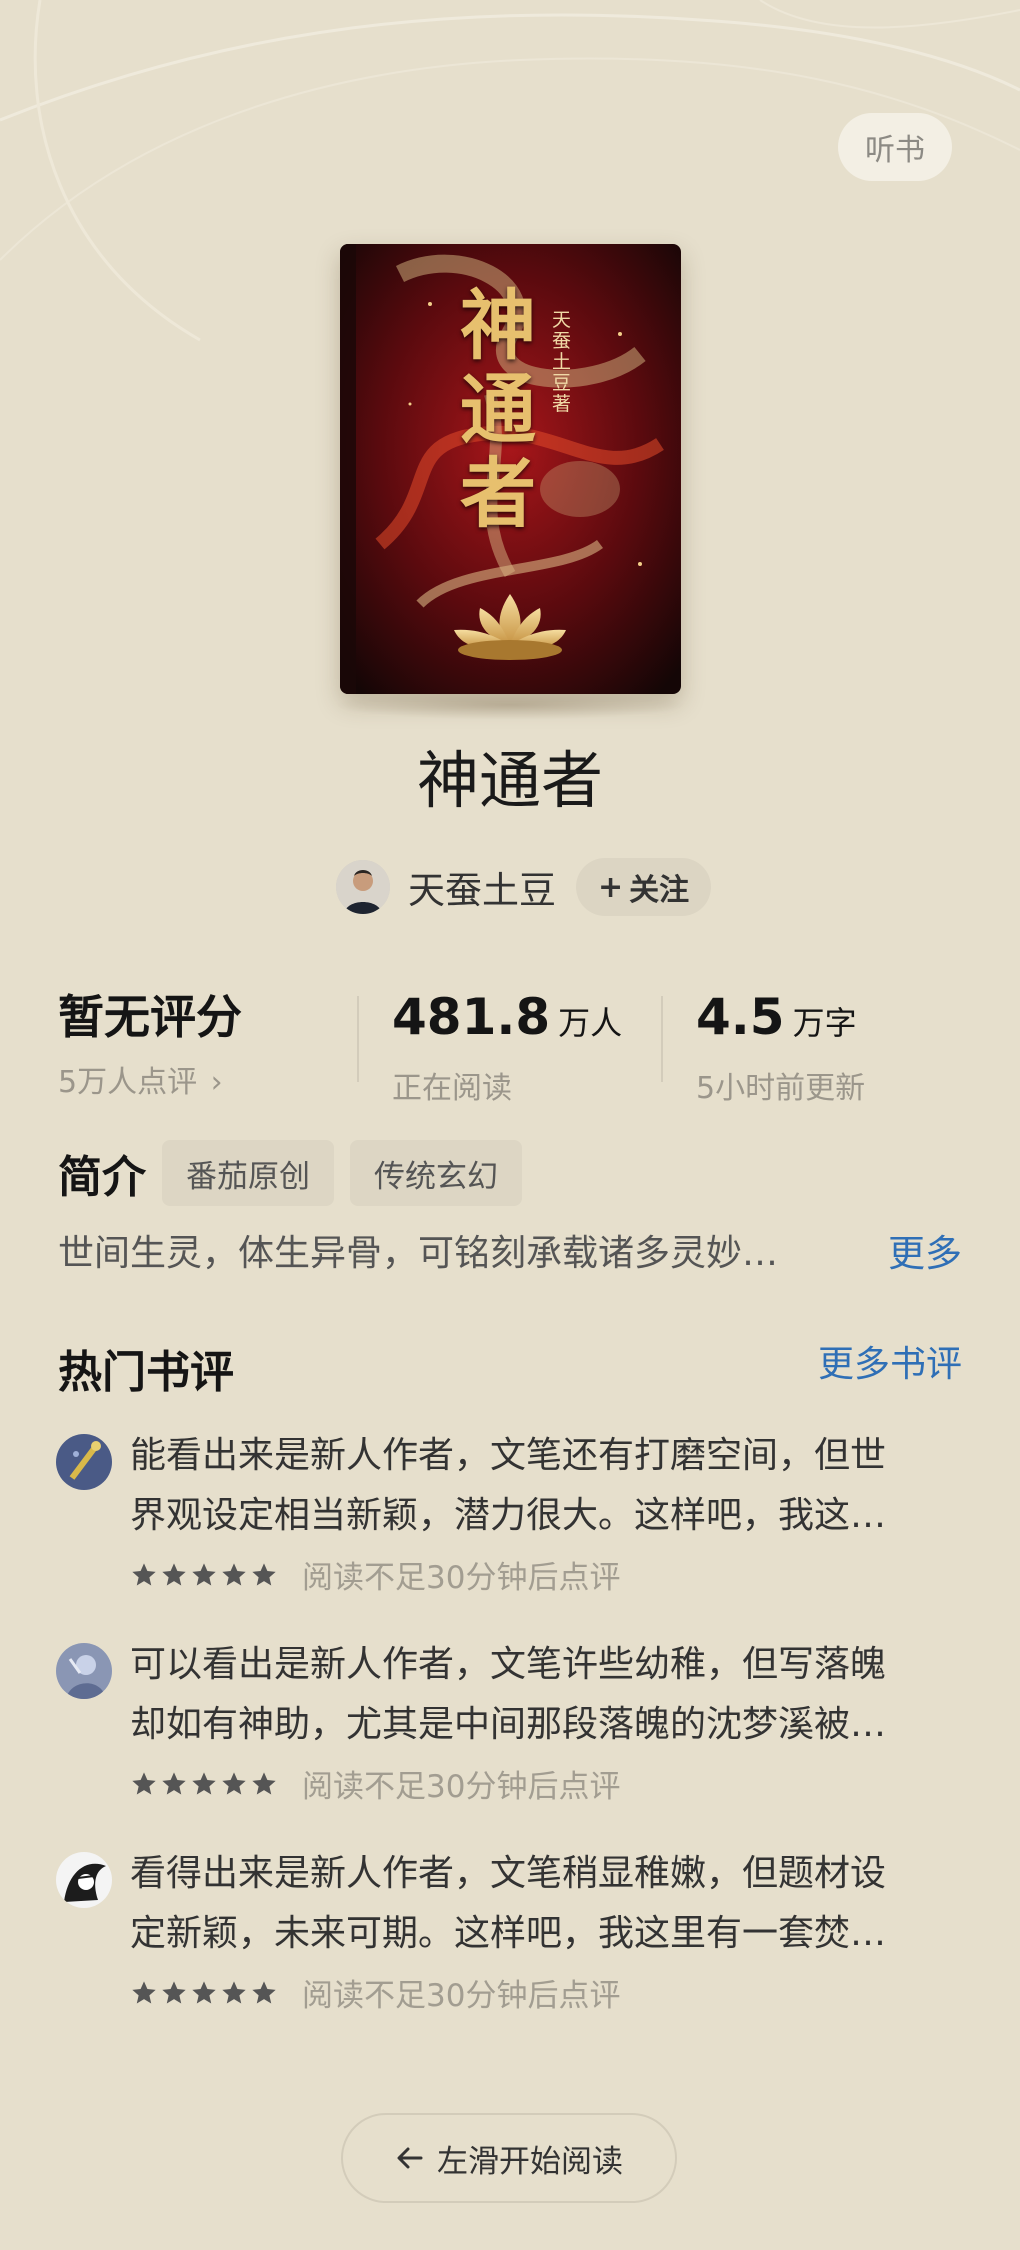  I want to click on more-reviews-link: 更多书评, so click(890, 1365).